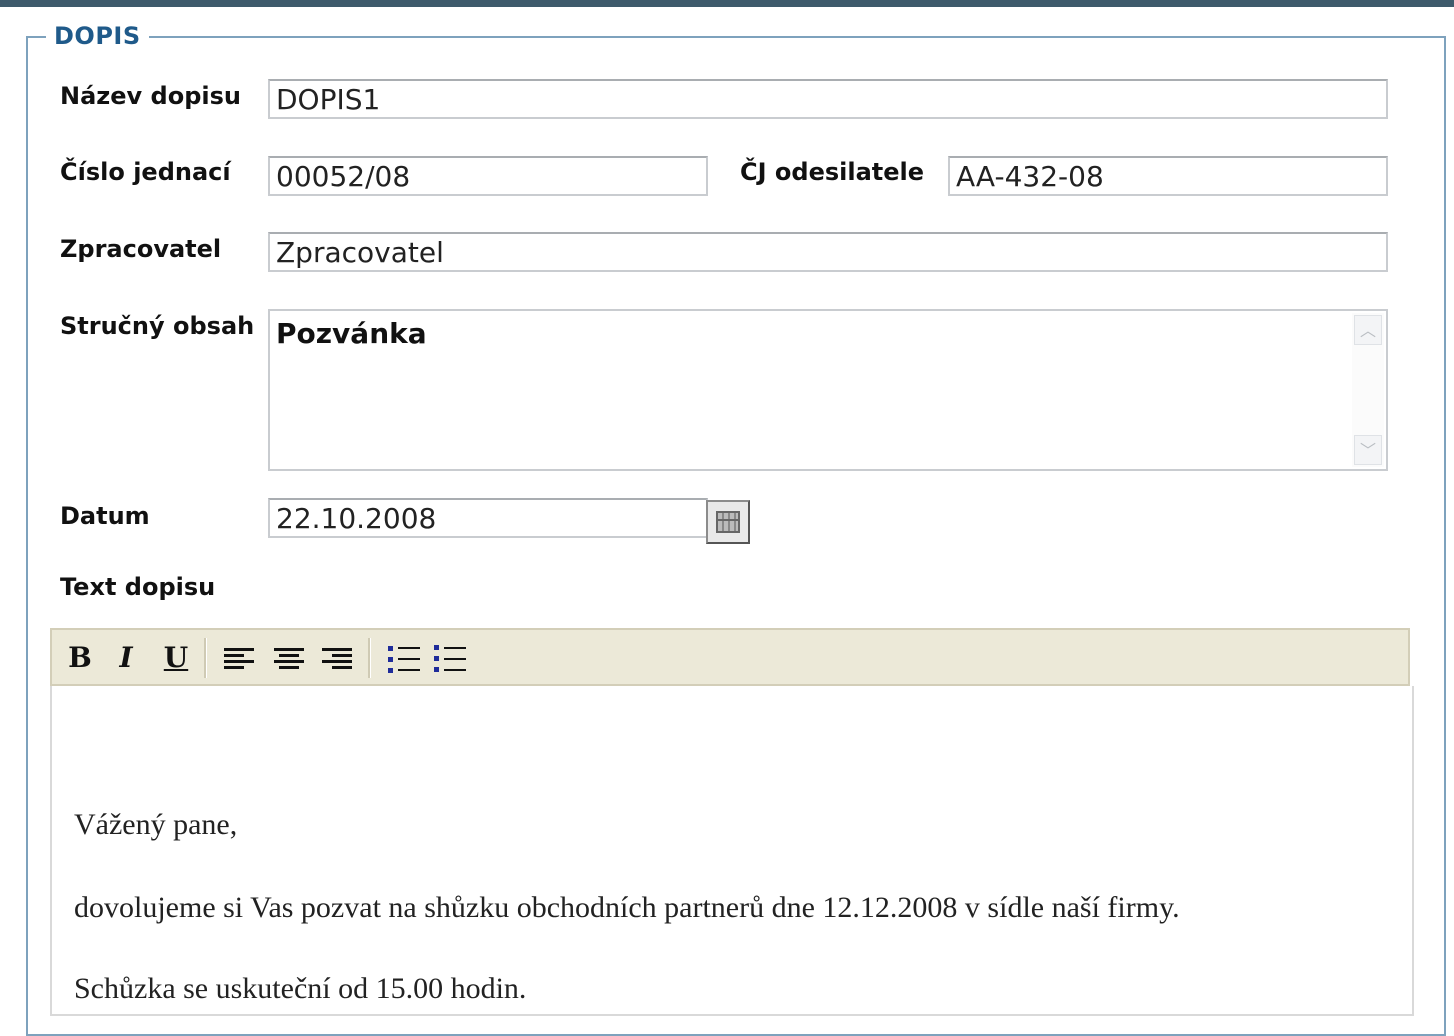 The image size is (1454, 1036). Describe the element at coordinates (105, 516) in the screenshot. I see `datum-label: Datum` at that location.